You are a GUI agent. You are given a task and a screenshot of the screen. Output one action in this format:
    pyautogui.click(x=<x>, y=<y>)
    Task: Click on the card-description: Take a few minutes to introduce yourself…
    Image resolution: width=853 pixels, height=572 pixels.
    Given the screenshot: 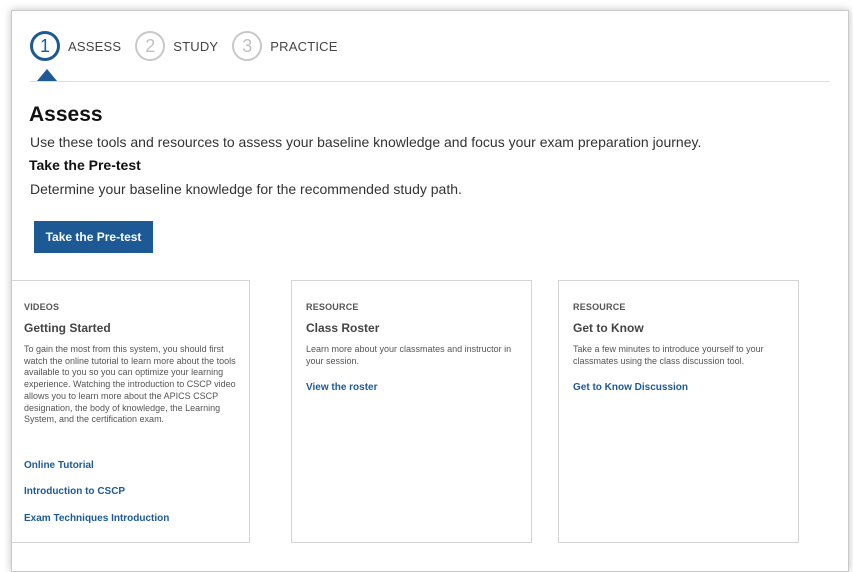 What is the action you would take?
    pyautogui.click(x=668, y=355)
    